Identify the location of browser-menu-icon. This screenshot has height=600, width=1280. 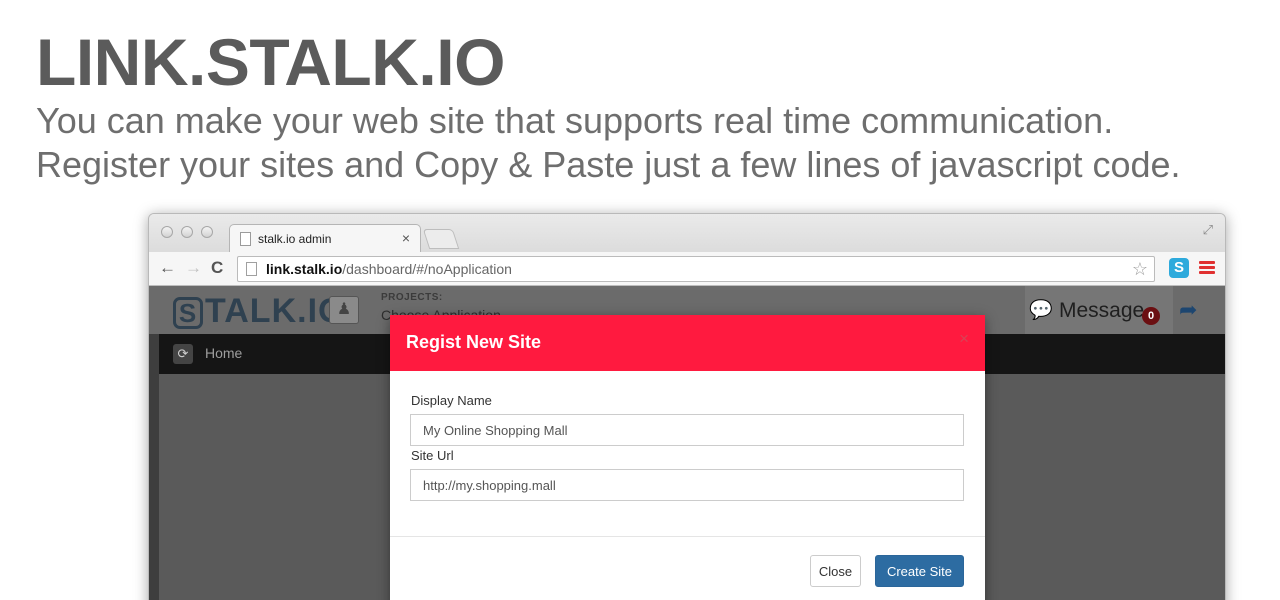
(1207, 268).